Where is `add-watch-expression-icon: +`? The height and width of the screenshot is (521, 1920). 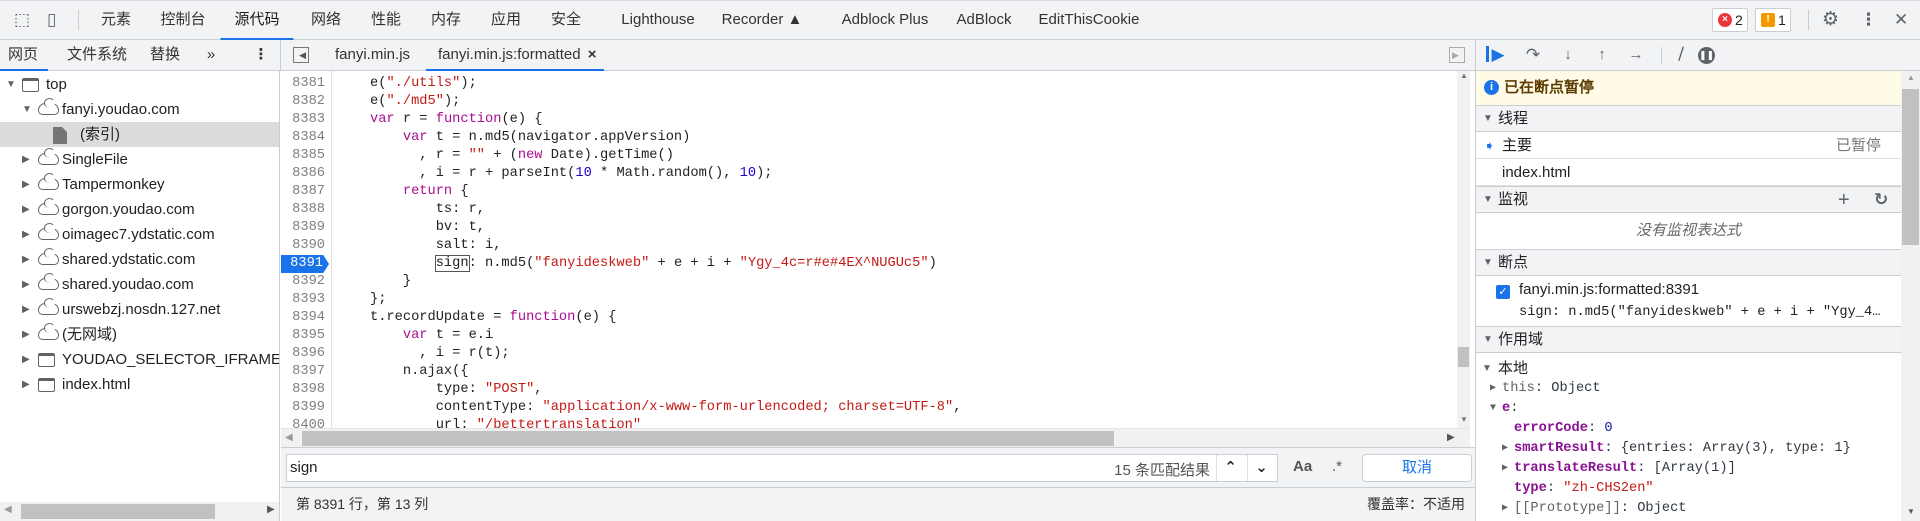 add-watch-expression-icon: + is located at coordinates (1844, 200).